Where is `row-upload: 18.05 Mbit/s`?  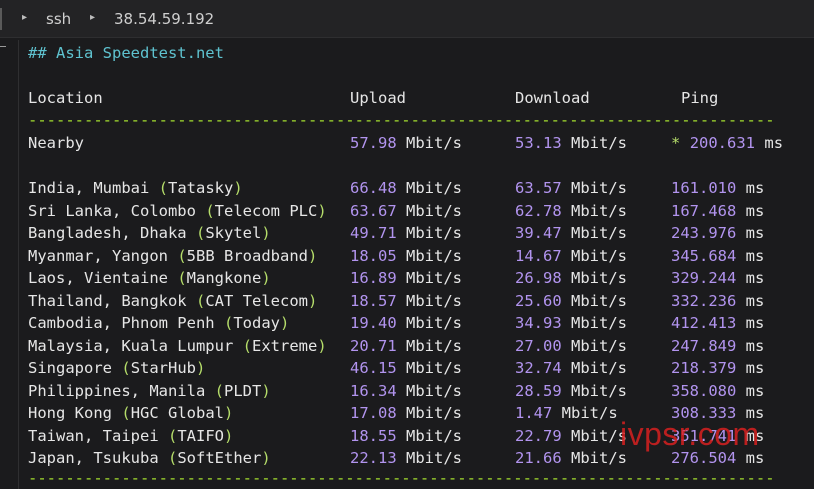
row-upload: 18.05 Mbit/s is located at coordinates (406, 256).